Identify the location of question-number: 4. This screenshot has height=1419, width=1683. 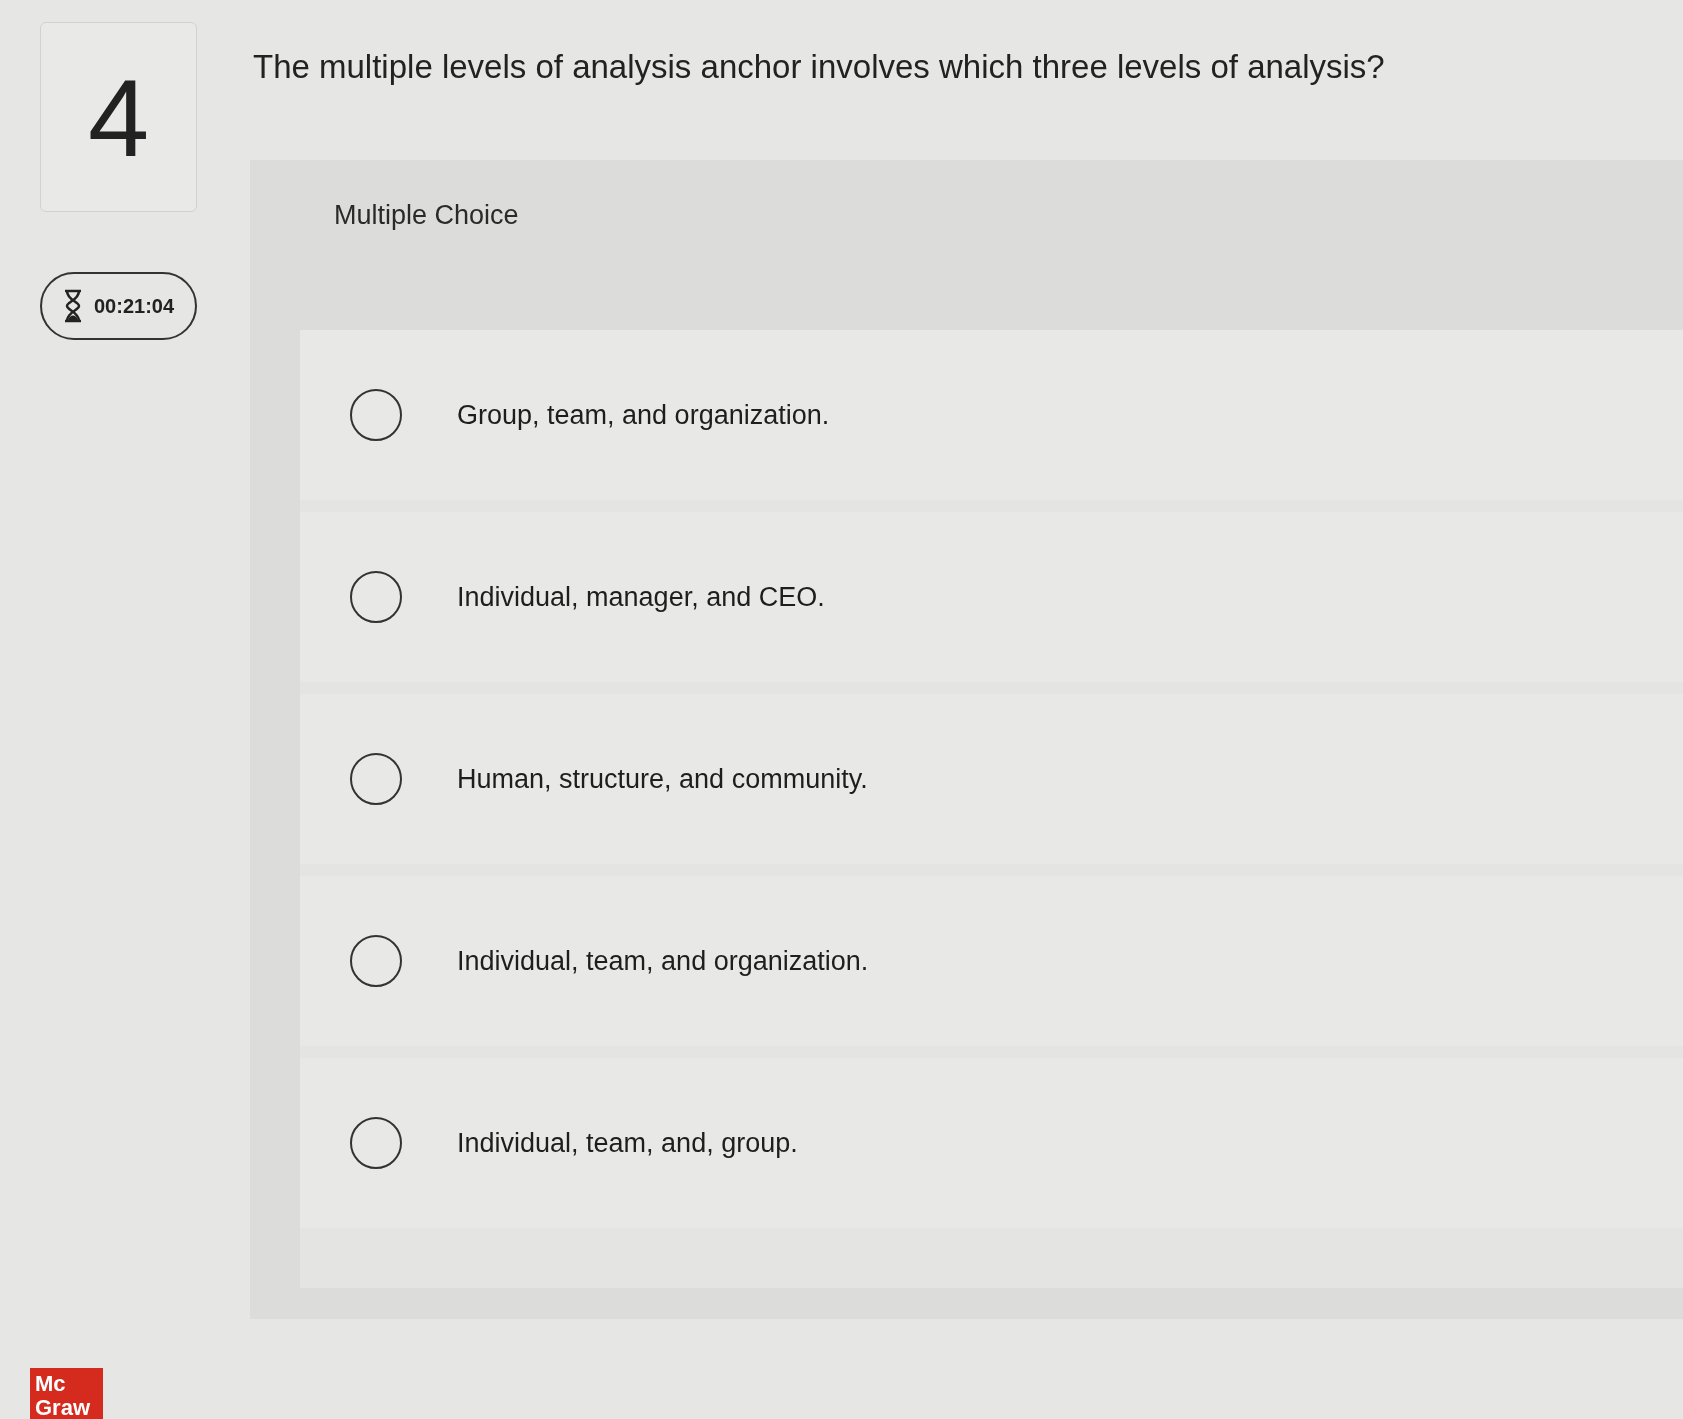
(118, 117).